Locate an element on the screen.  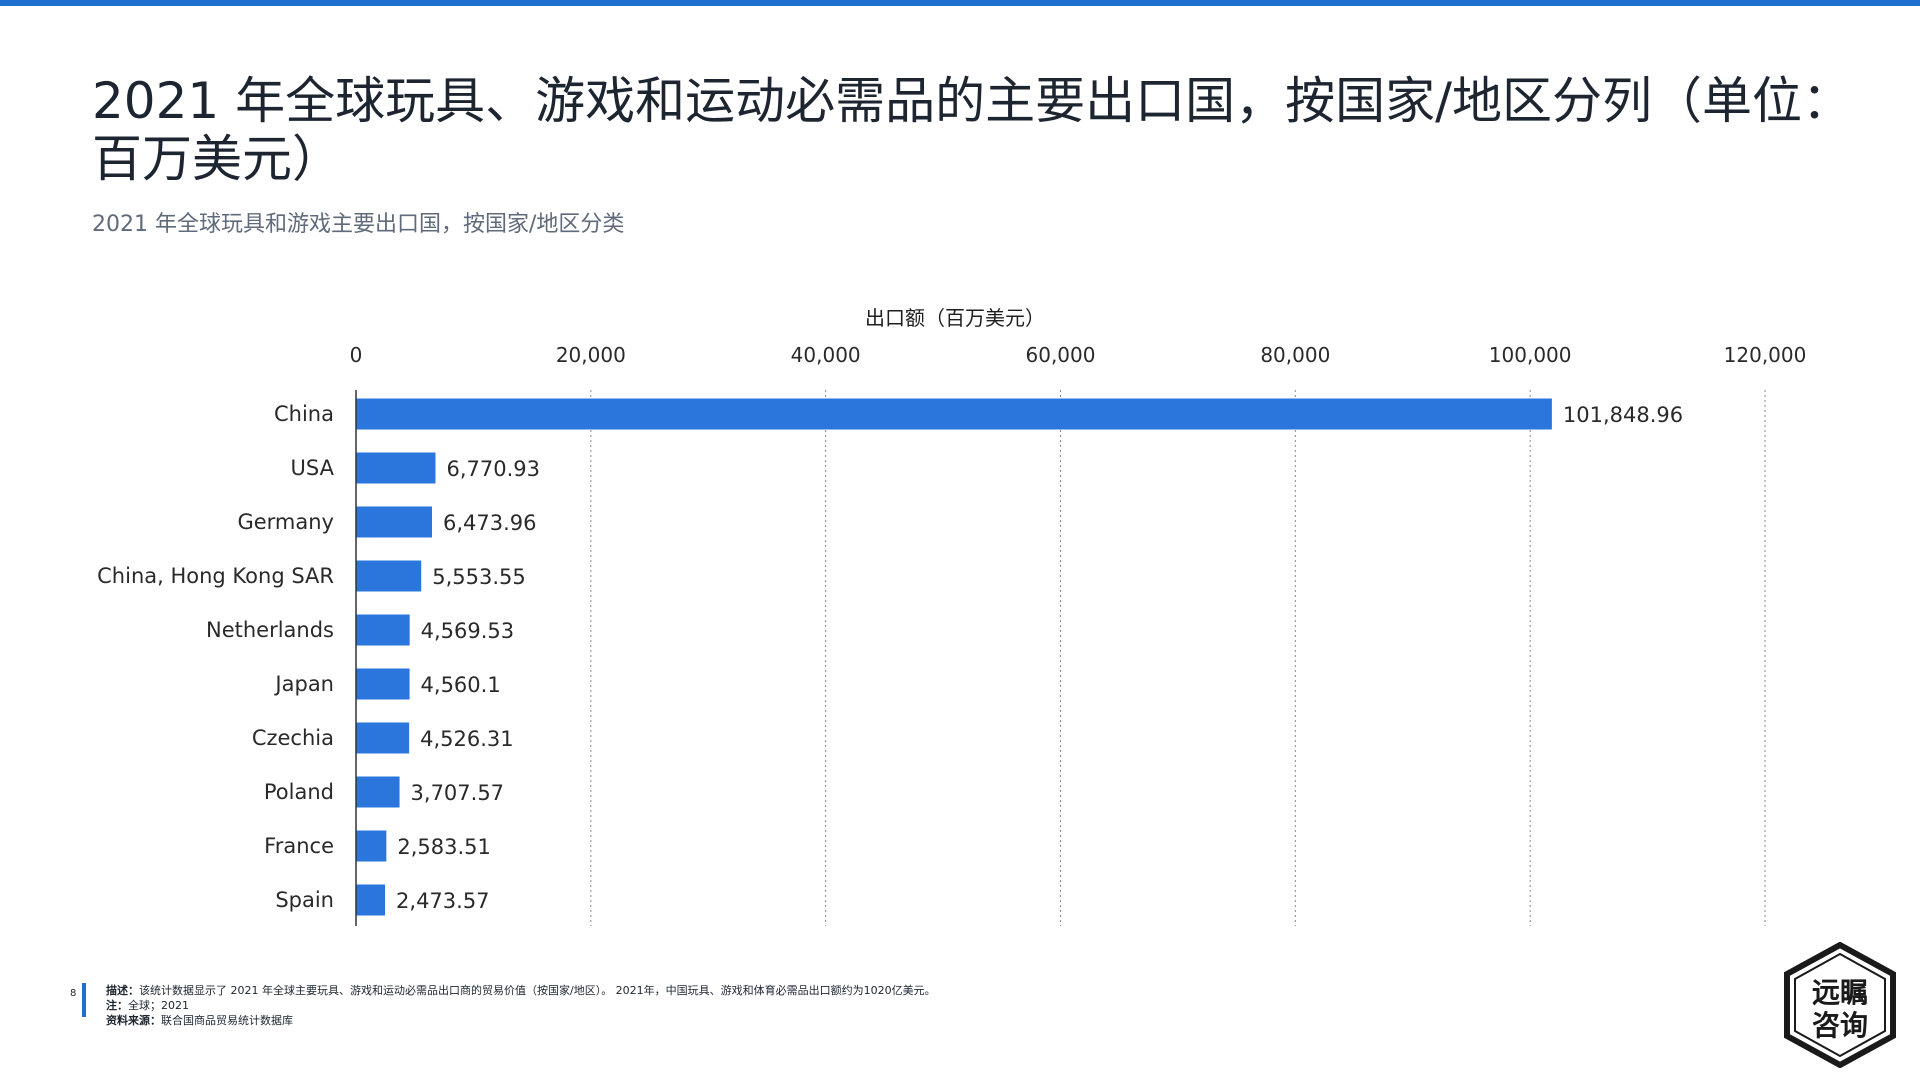
x-tick-label: 120,000 is located at coordinates (1765, 355).